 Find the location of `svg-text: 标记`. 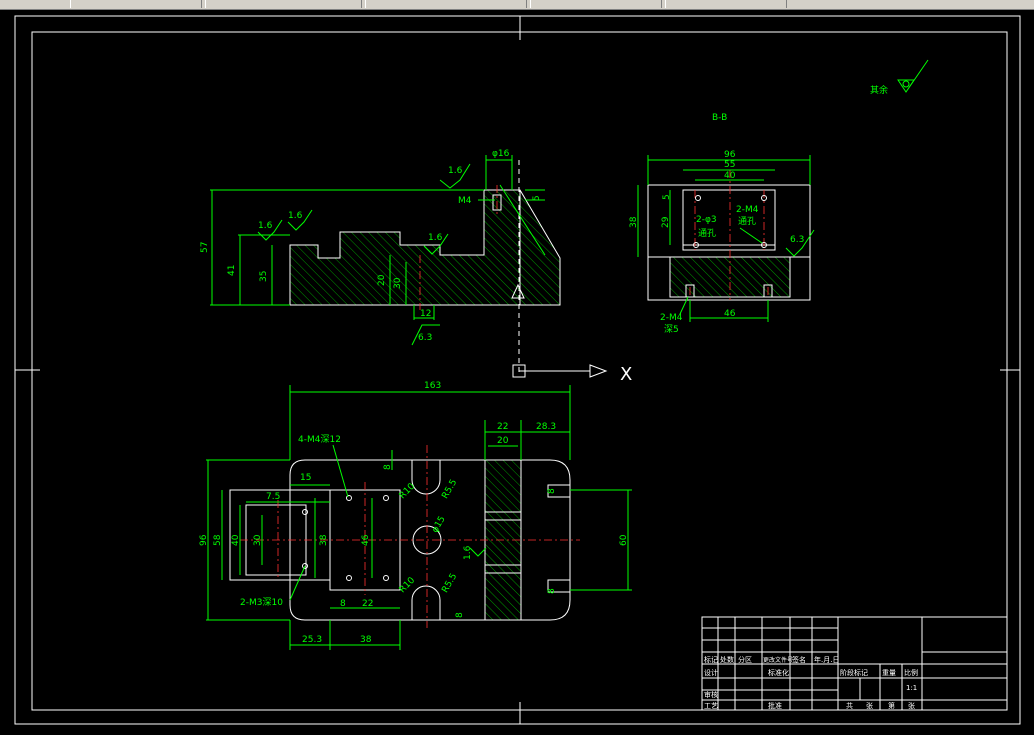

svg-text: 标记 is located at coordinates (711, 659).